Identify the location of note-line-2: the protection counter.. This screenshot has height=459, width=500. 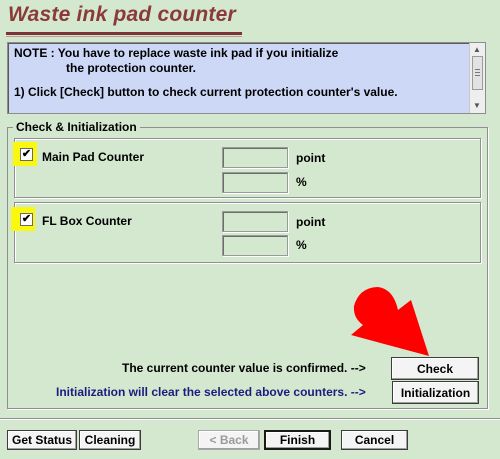
(131, 68).